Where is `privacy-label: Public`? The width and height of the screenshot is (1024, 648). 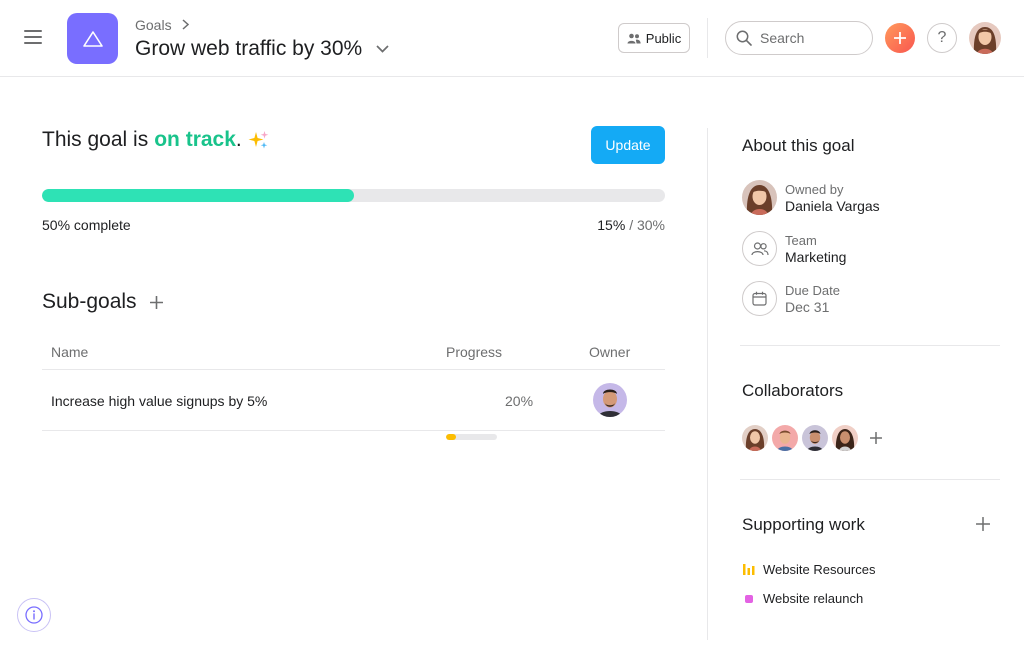
privacy-label: Public is located at coordinates (663, 38).